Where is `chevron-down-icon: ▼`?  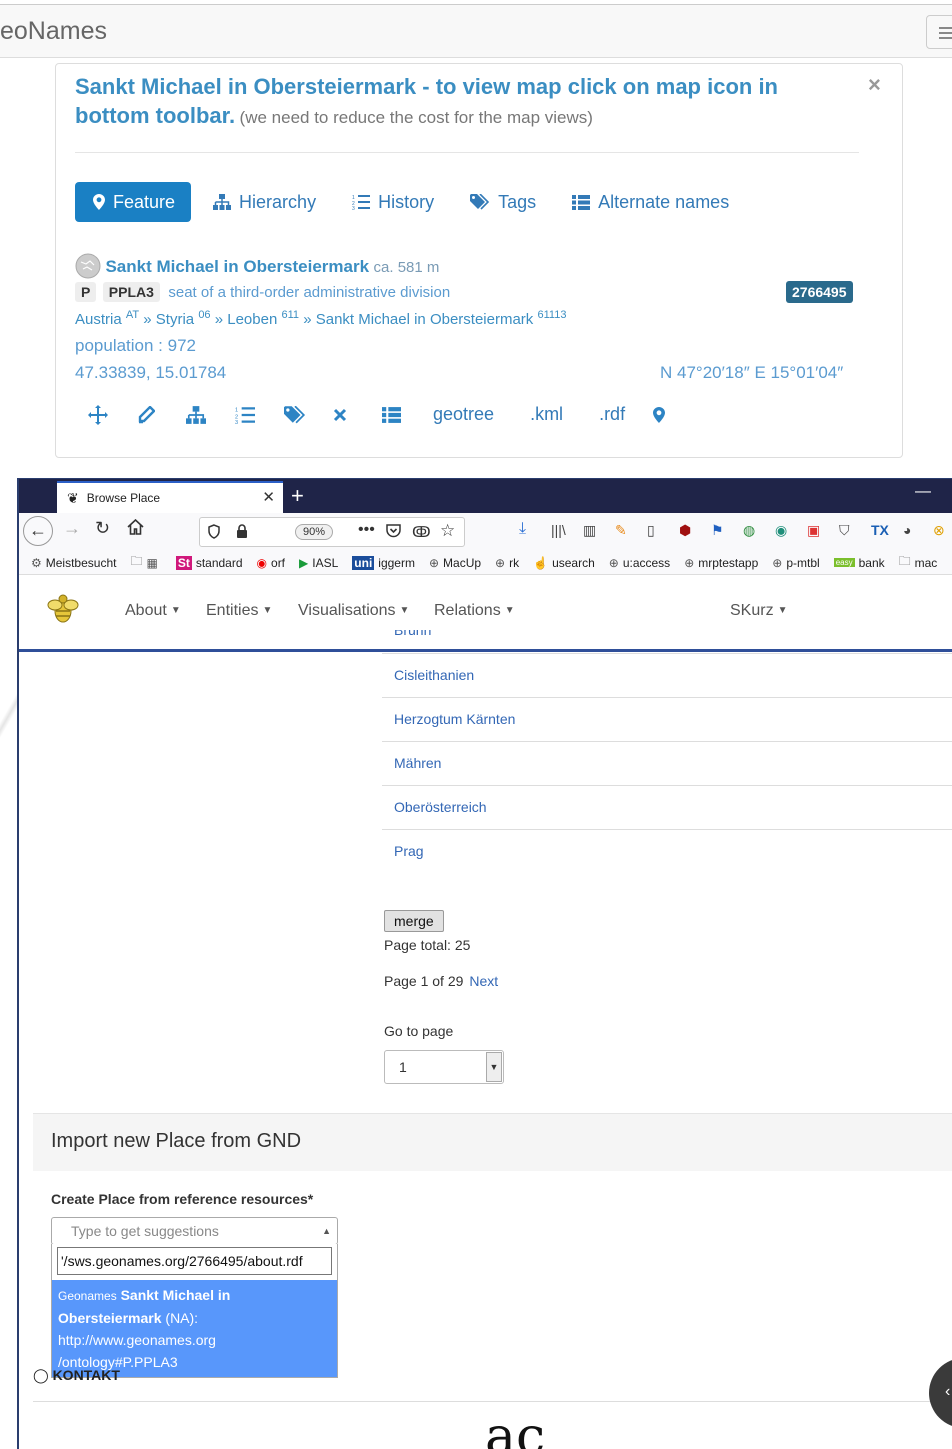 chevron-down-icon: ▼ is located at coordinates (494, 1067).